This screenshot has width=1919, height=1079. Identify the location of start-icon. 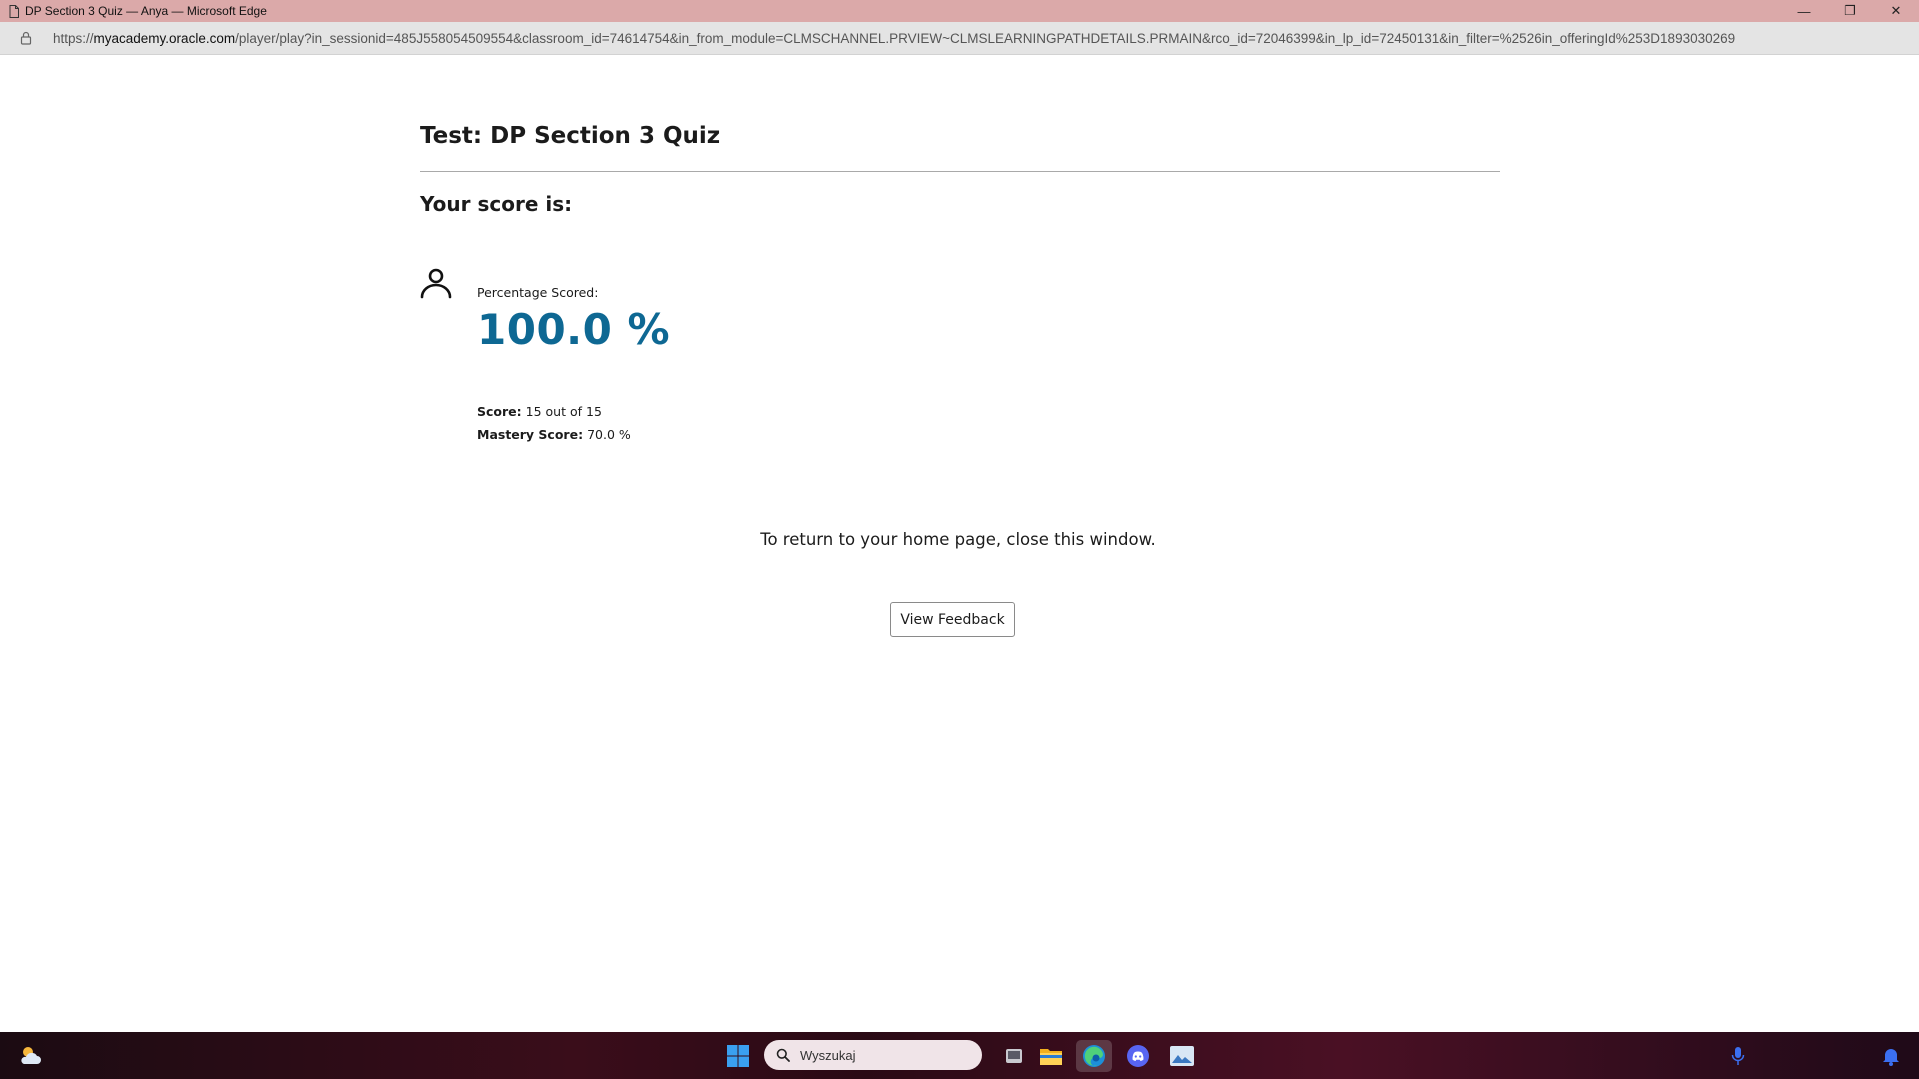
(738, 1056).